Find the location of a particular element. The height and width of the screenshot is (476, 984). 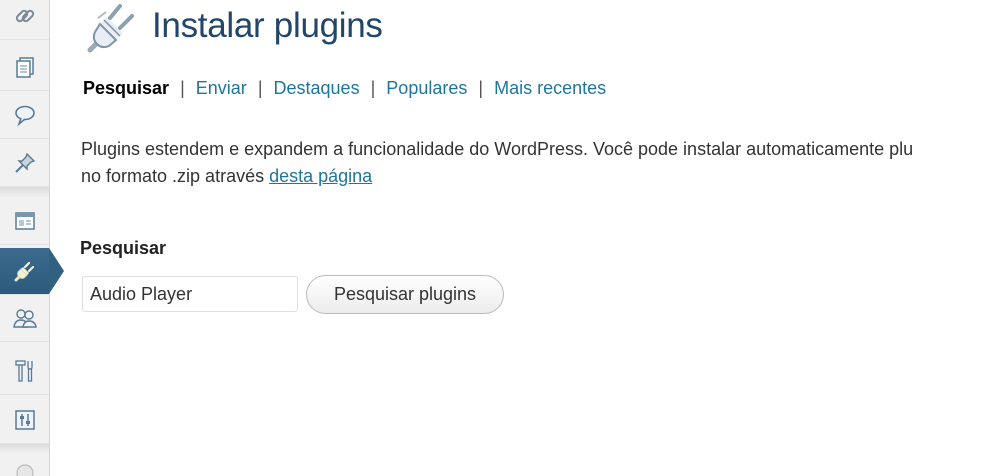

comments-icon is located at coordinates (25, 115).